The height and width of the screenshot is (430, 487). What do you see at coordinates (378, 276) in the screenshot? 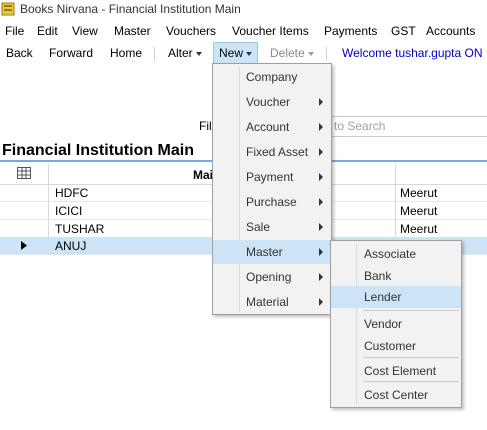
I see `menu-item-label: Bank` at bounding box center [378, 276].